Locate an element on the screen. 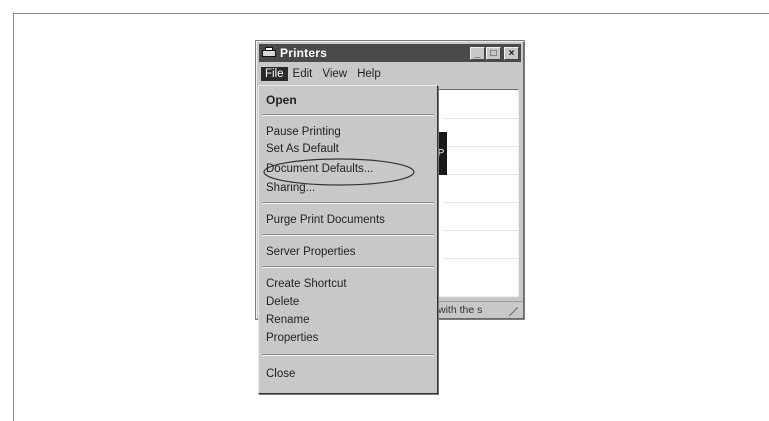 Image resolution: width=769 pixels, height=421 pixels. menu-edit: Edit is located at coordinates (303, 74).